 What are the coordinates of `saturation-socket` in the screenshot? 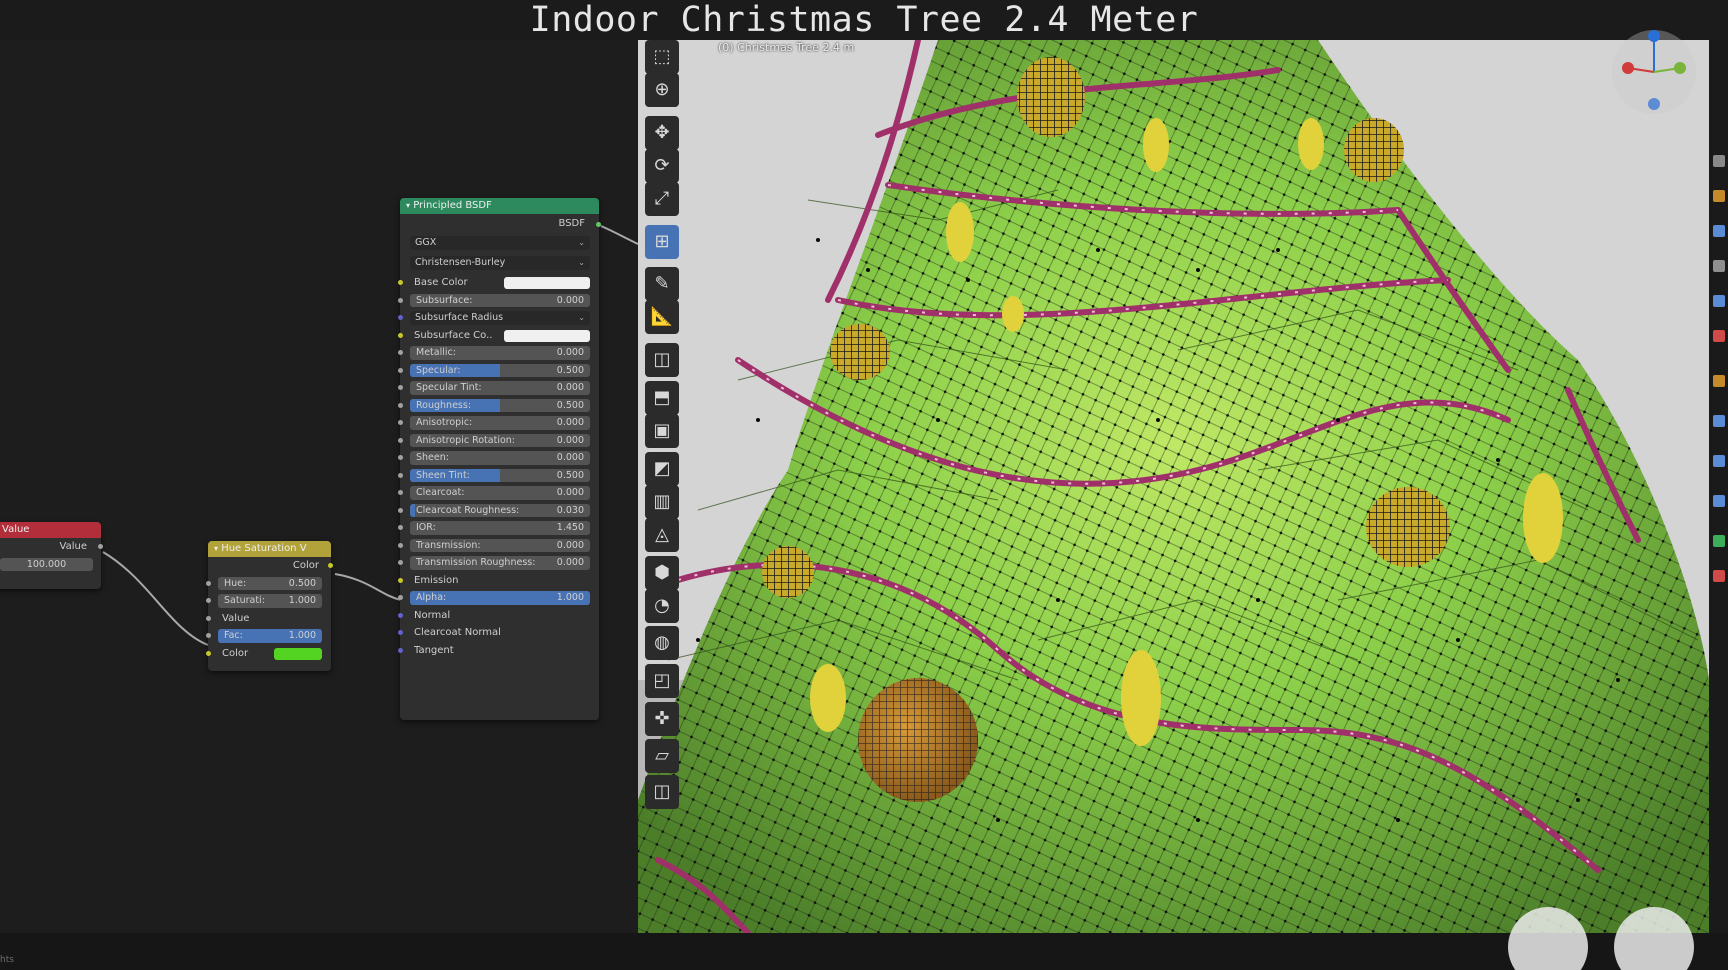 It's located at (208, 600).